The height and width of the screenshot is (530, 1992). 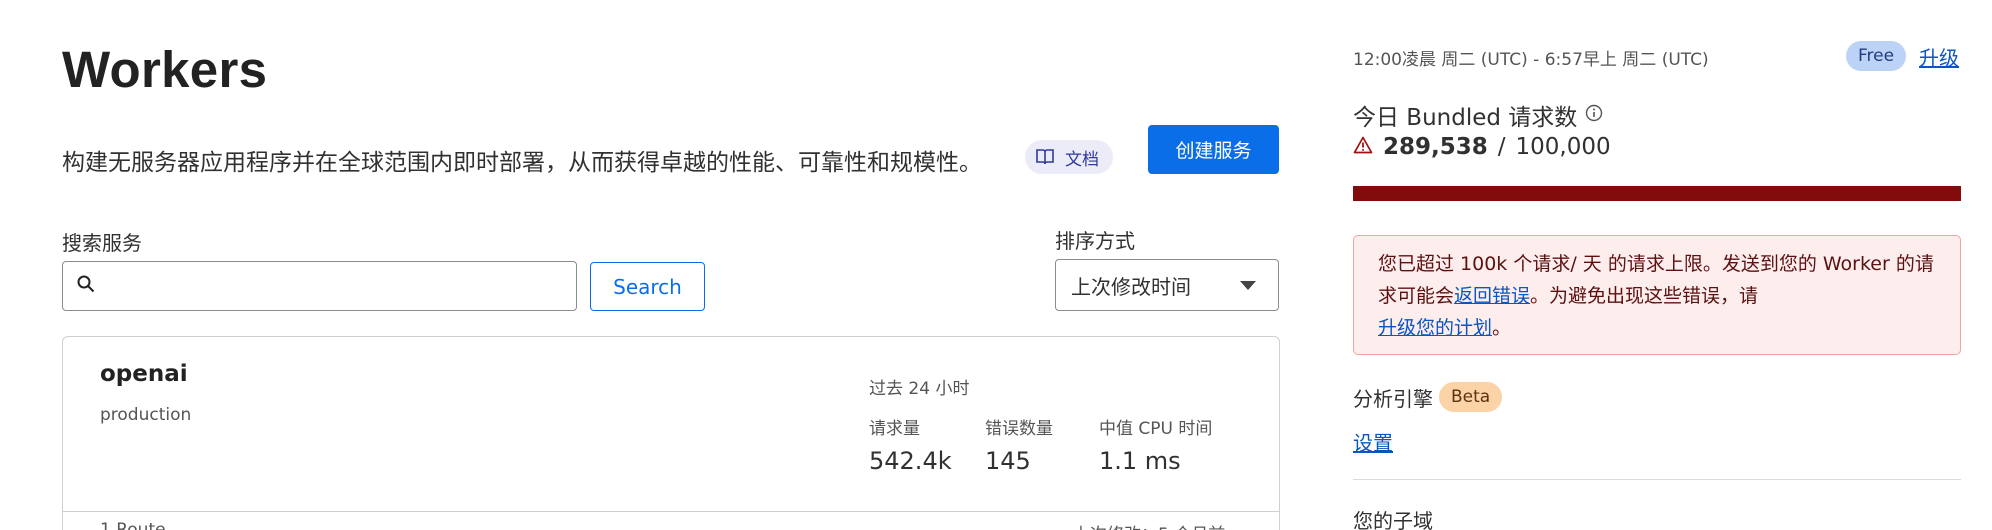 I want to click on metric-label-errors: 错误数量, so click(x=1019, y=429).